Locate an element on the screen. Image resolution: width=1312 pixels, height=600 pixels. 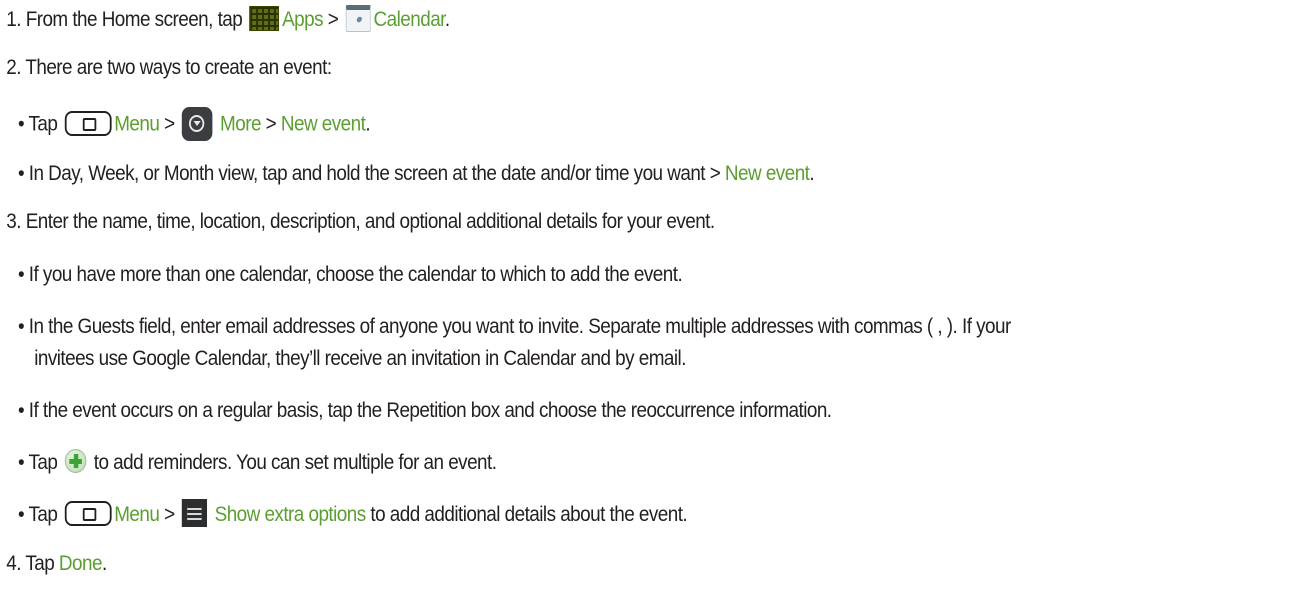
bullet-5-prefix: • Tap is located at coordinates (38, 514).